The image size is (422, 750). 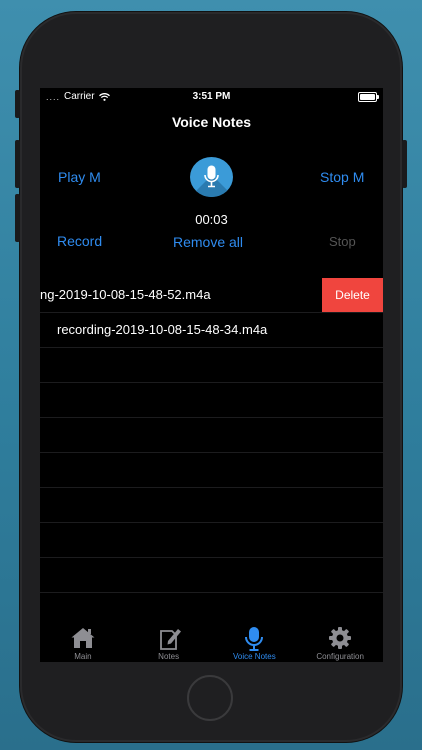 I want to click on mute-switch, so click(x=17, y=104).